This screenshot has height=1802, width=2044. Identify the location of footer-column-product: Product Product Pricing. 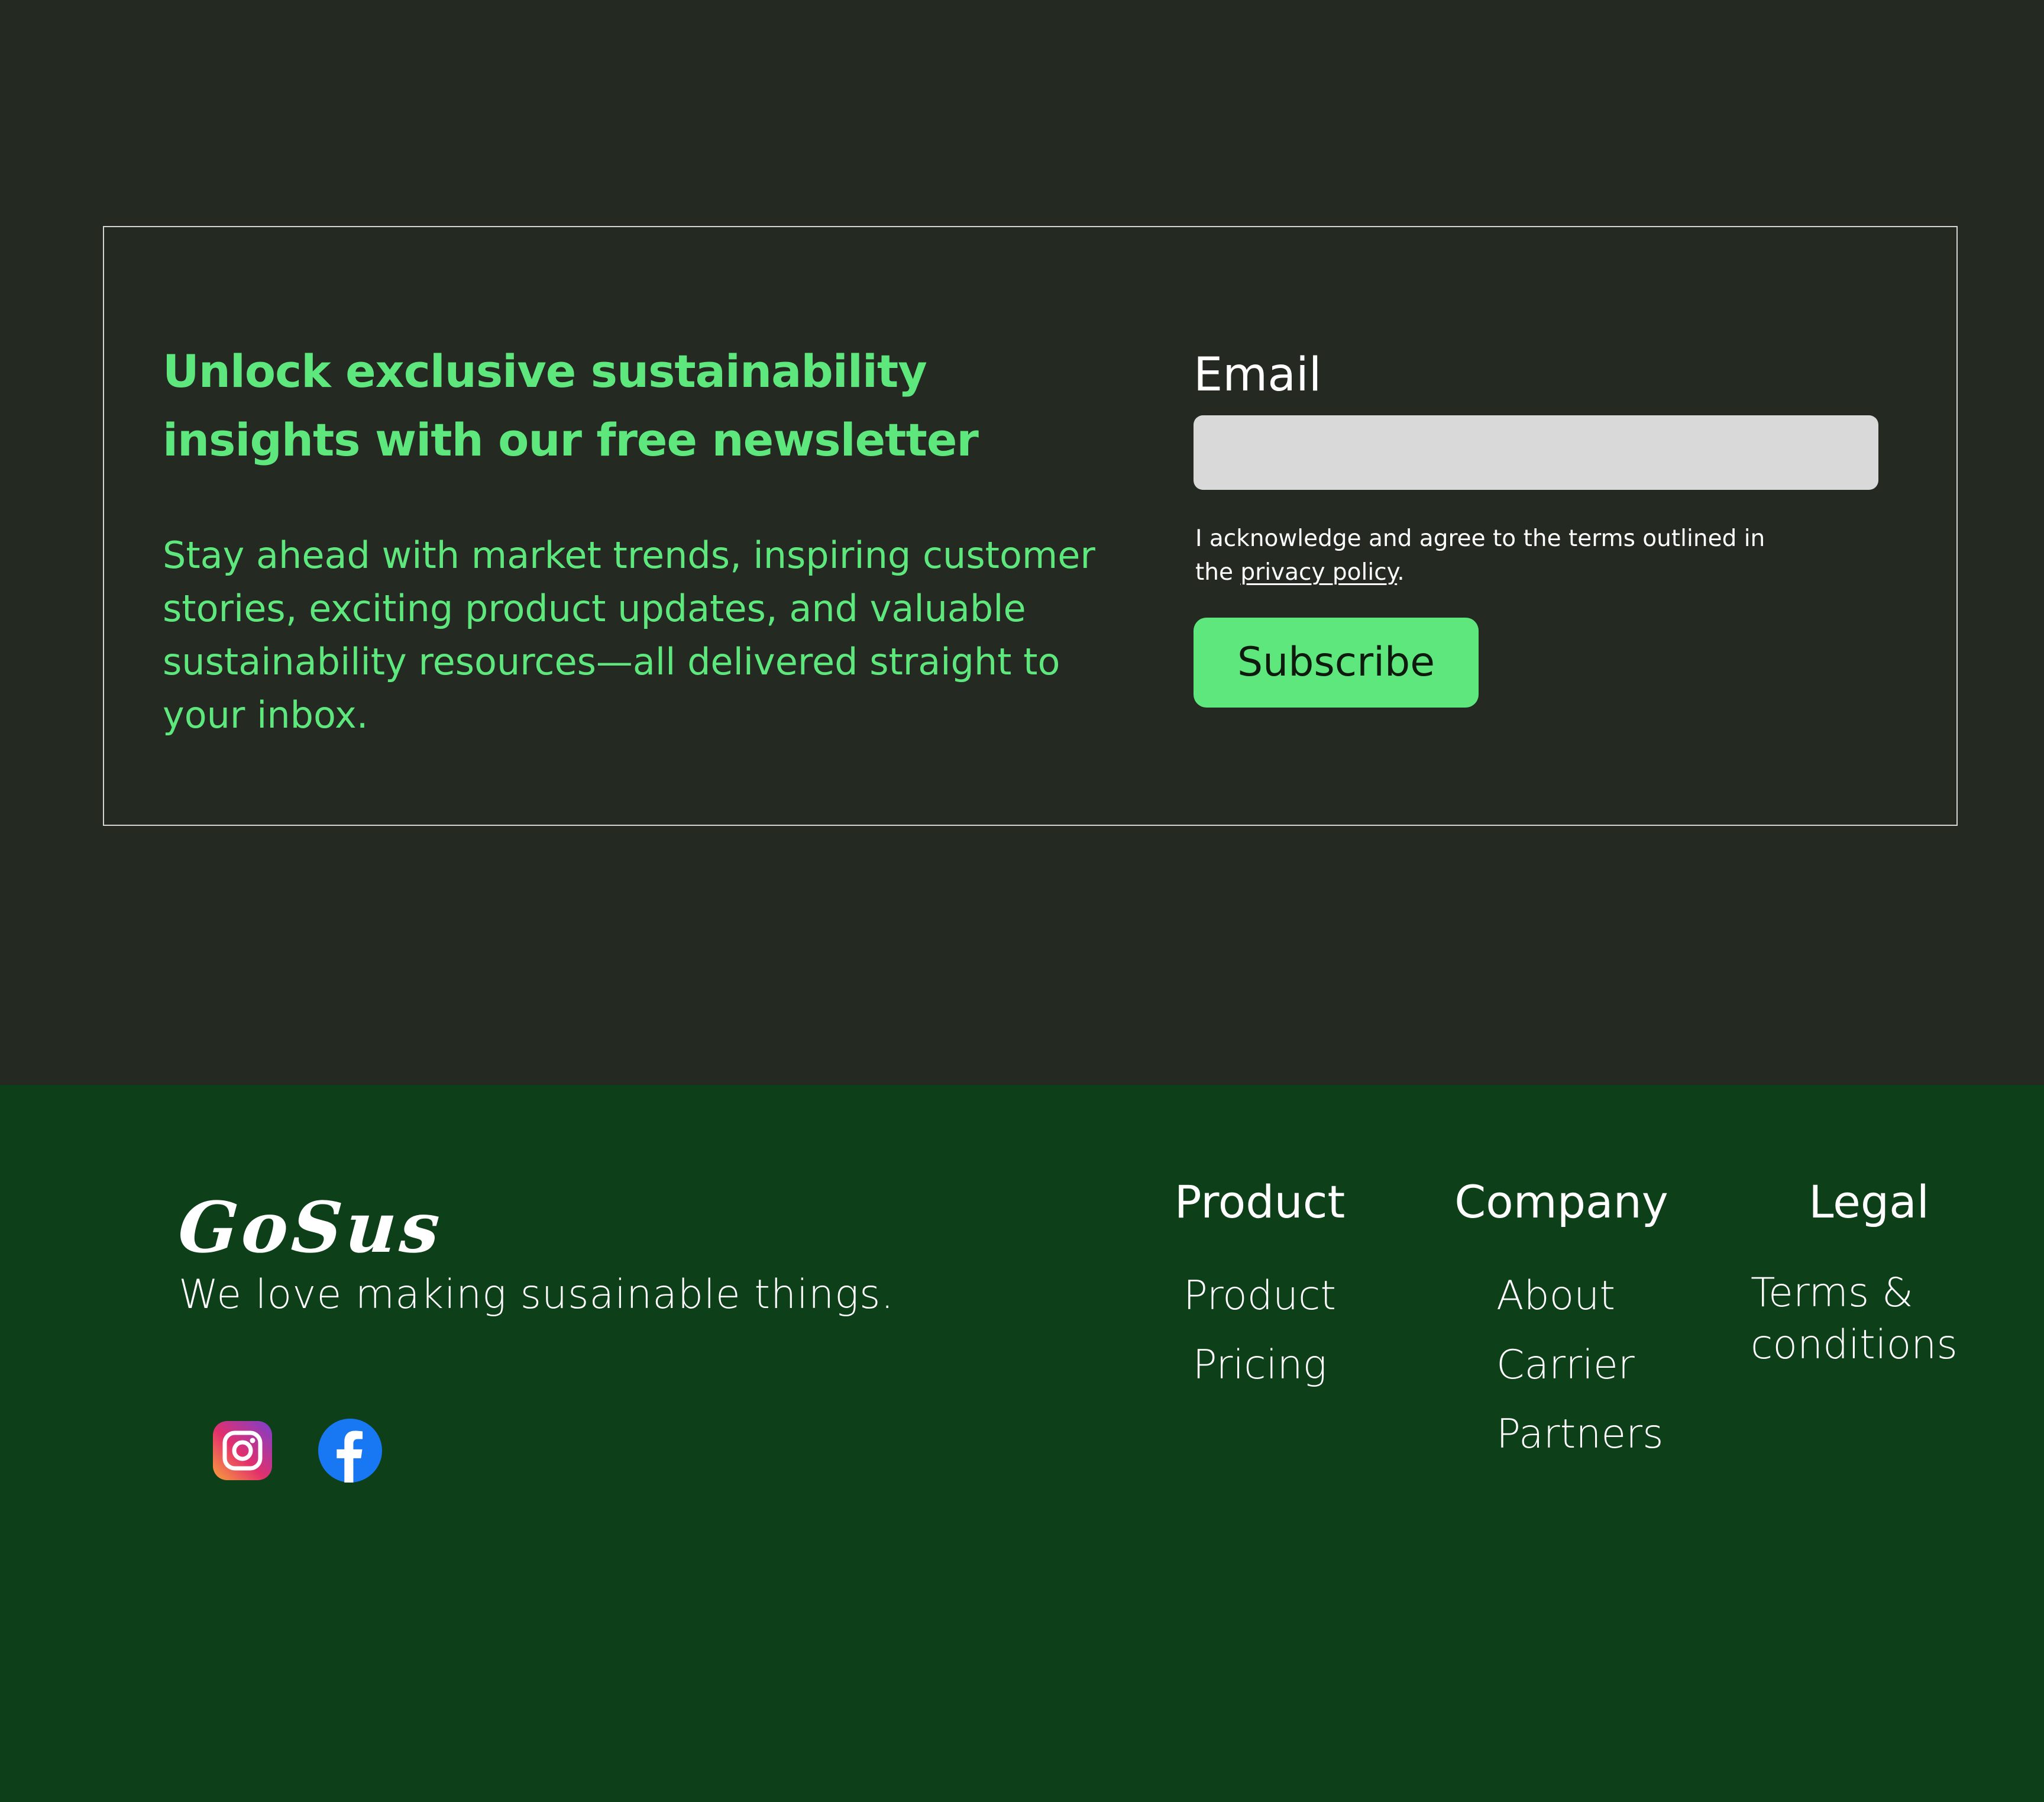
(1259, 1286).